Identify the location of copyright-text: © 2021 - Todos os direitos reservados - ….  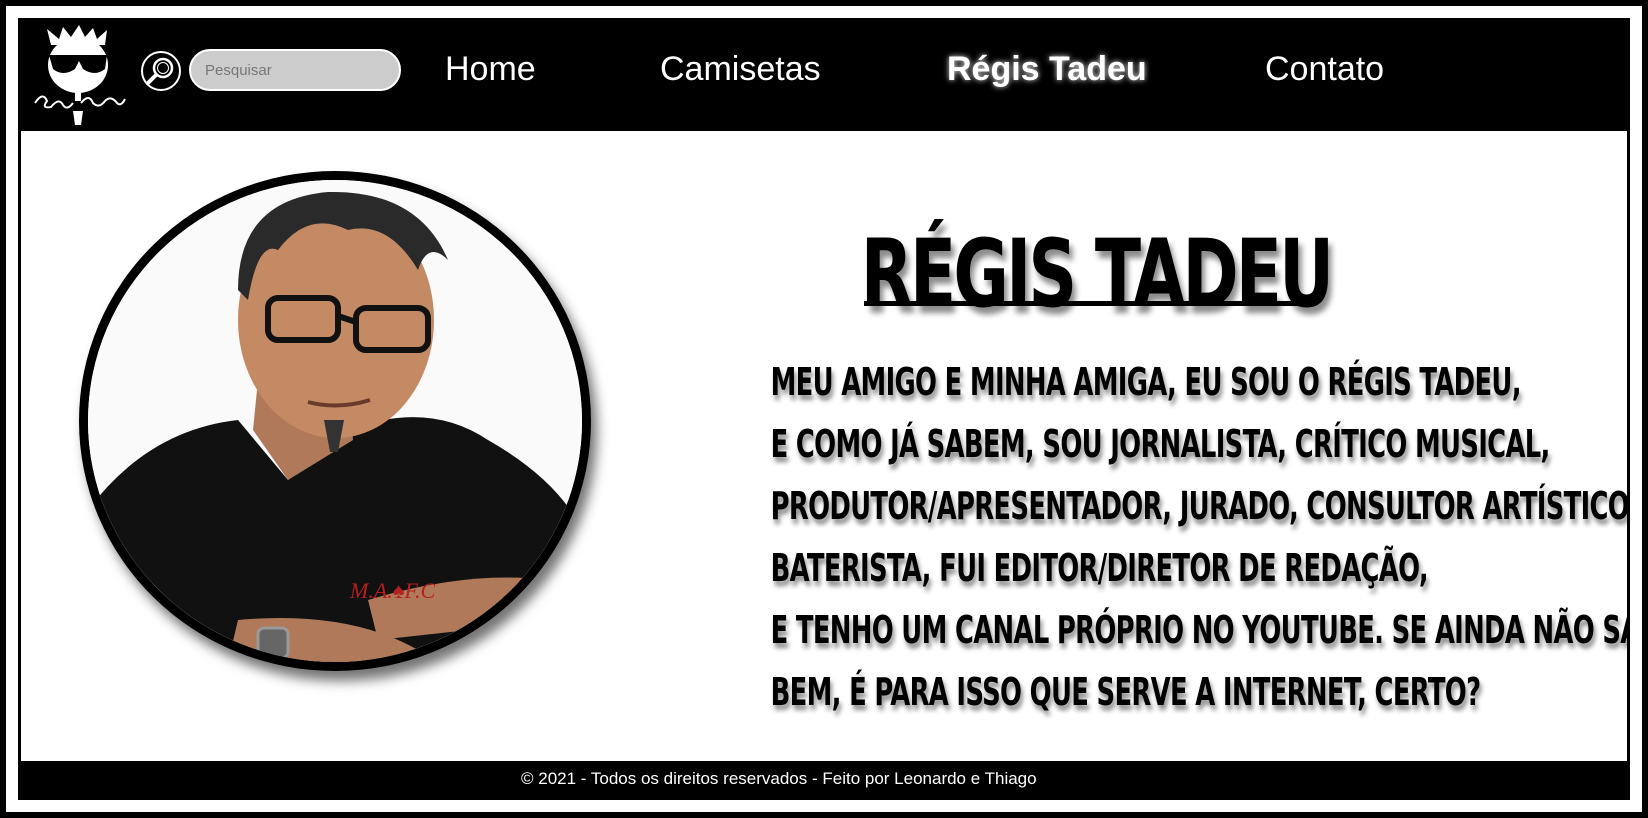
(779, 778).